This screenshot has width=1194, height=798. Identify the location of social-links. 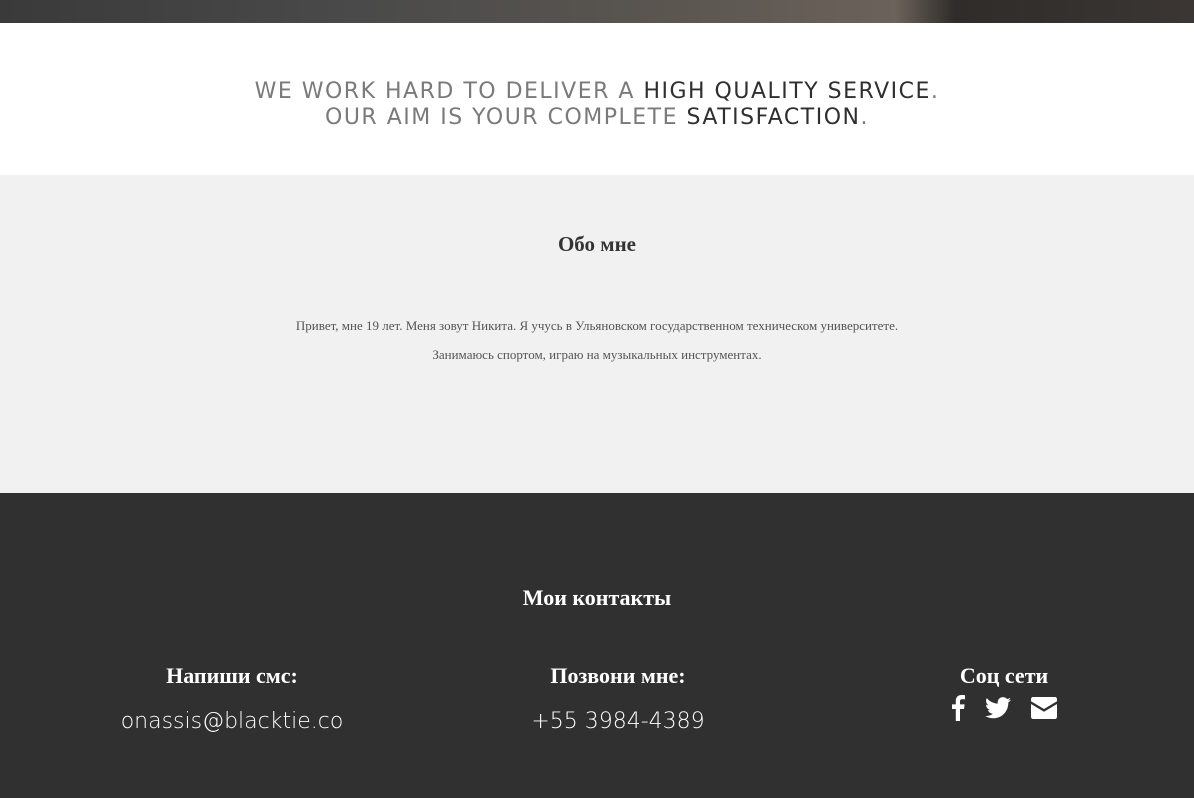
(1004, 708).